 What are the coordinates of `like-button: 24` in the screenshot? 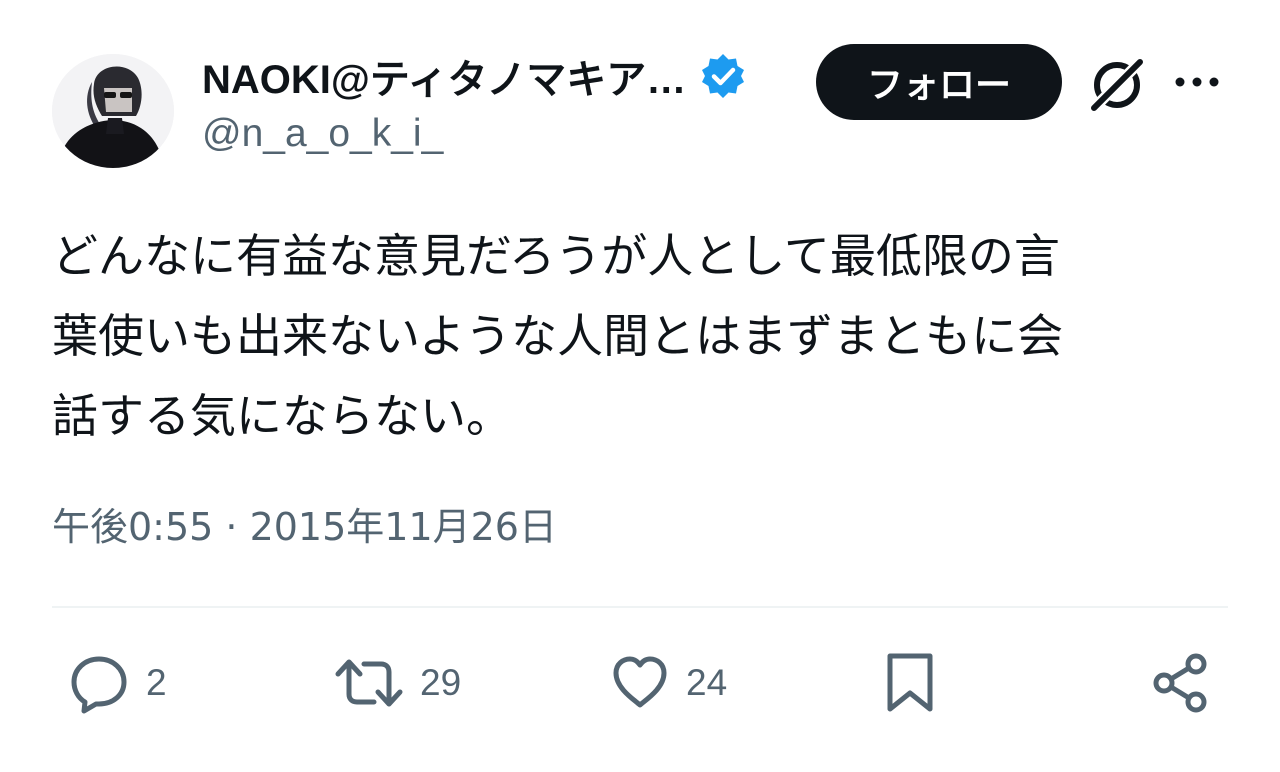 It's located at (668, 683).